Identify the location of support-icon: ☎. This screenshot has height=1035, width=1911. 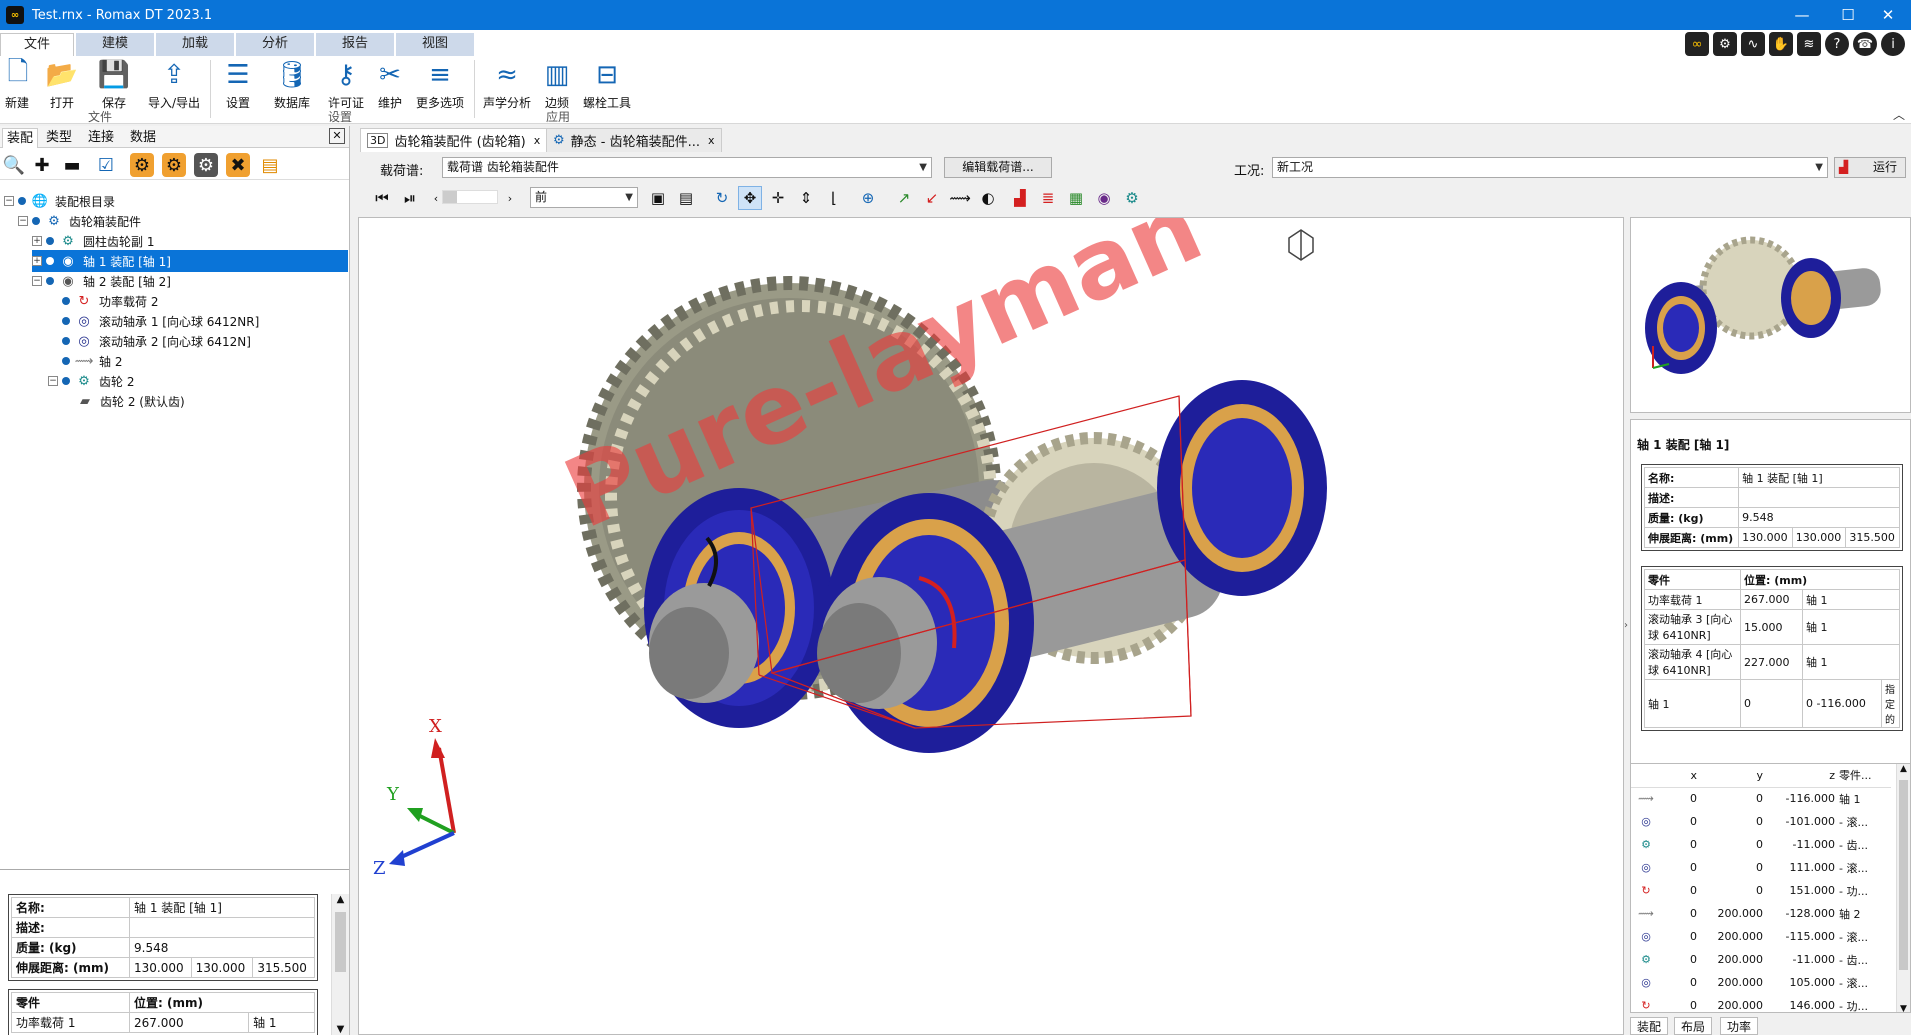
(1865, 44).